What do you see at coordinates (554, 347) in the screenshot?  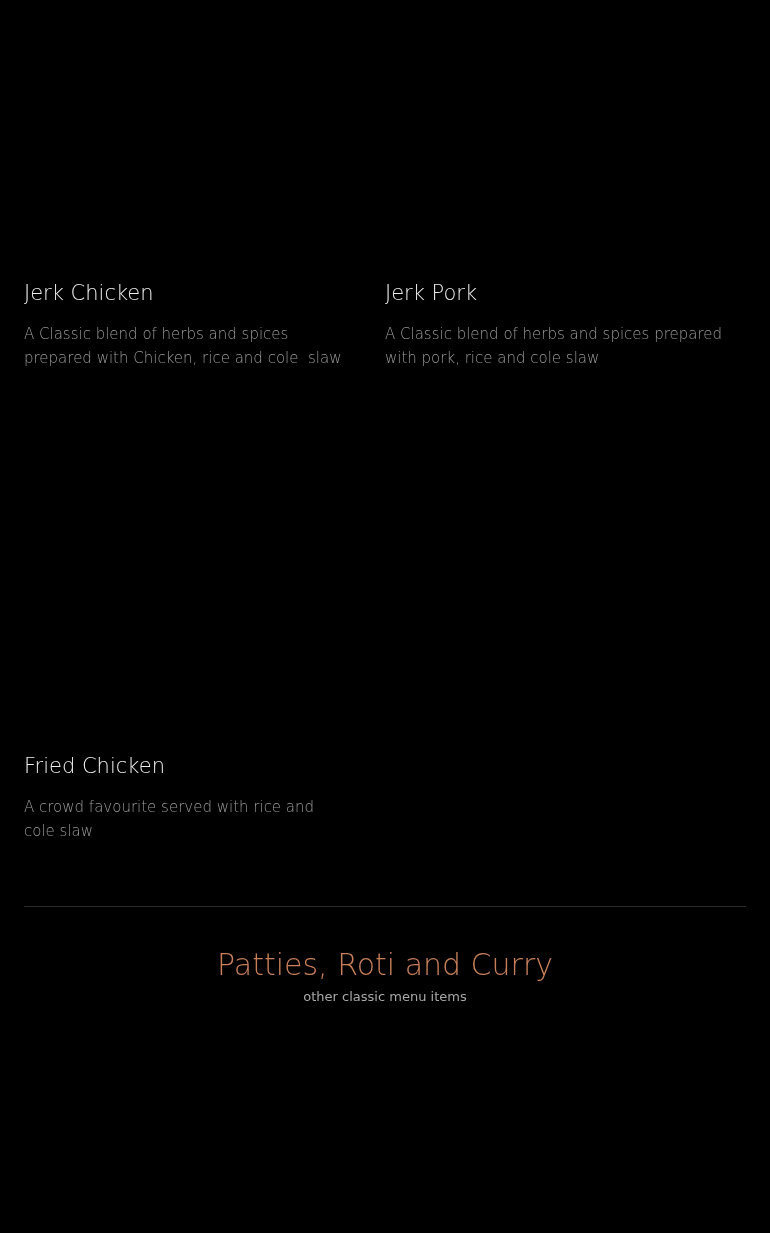 I see `menu-item-description: A Classic blend of herbs and spices prepared with pork, rice and cole slaw` at bounding box center [554, 347].